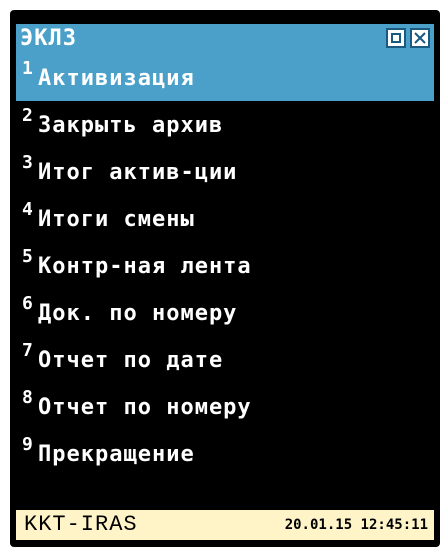 Image resolution: width=448 pixels, height=555 pixels. I want to click on menu-item-label: Отчет по дате, so click(131, 360).